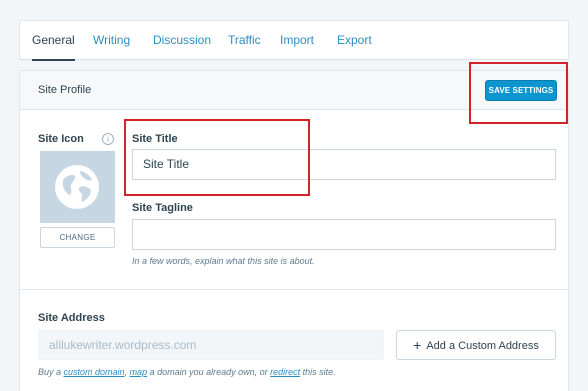  I want to click on site-tagline-label: Site Tagline, so click(162, 208).